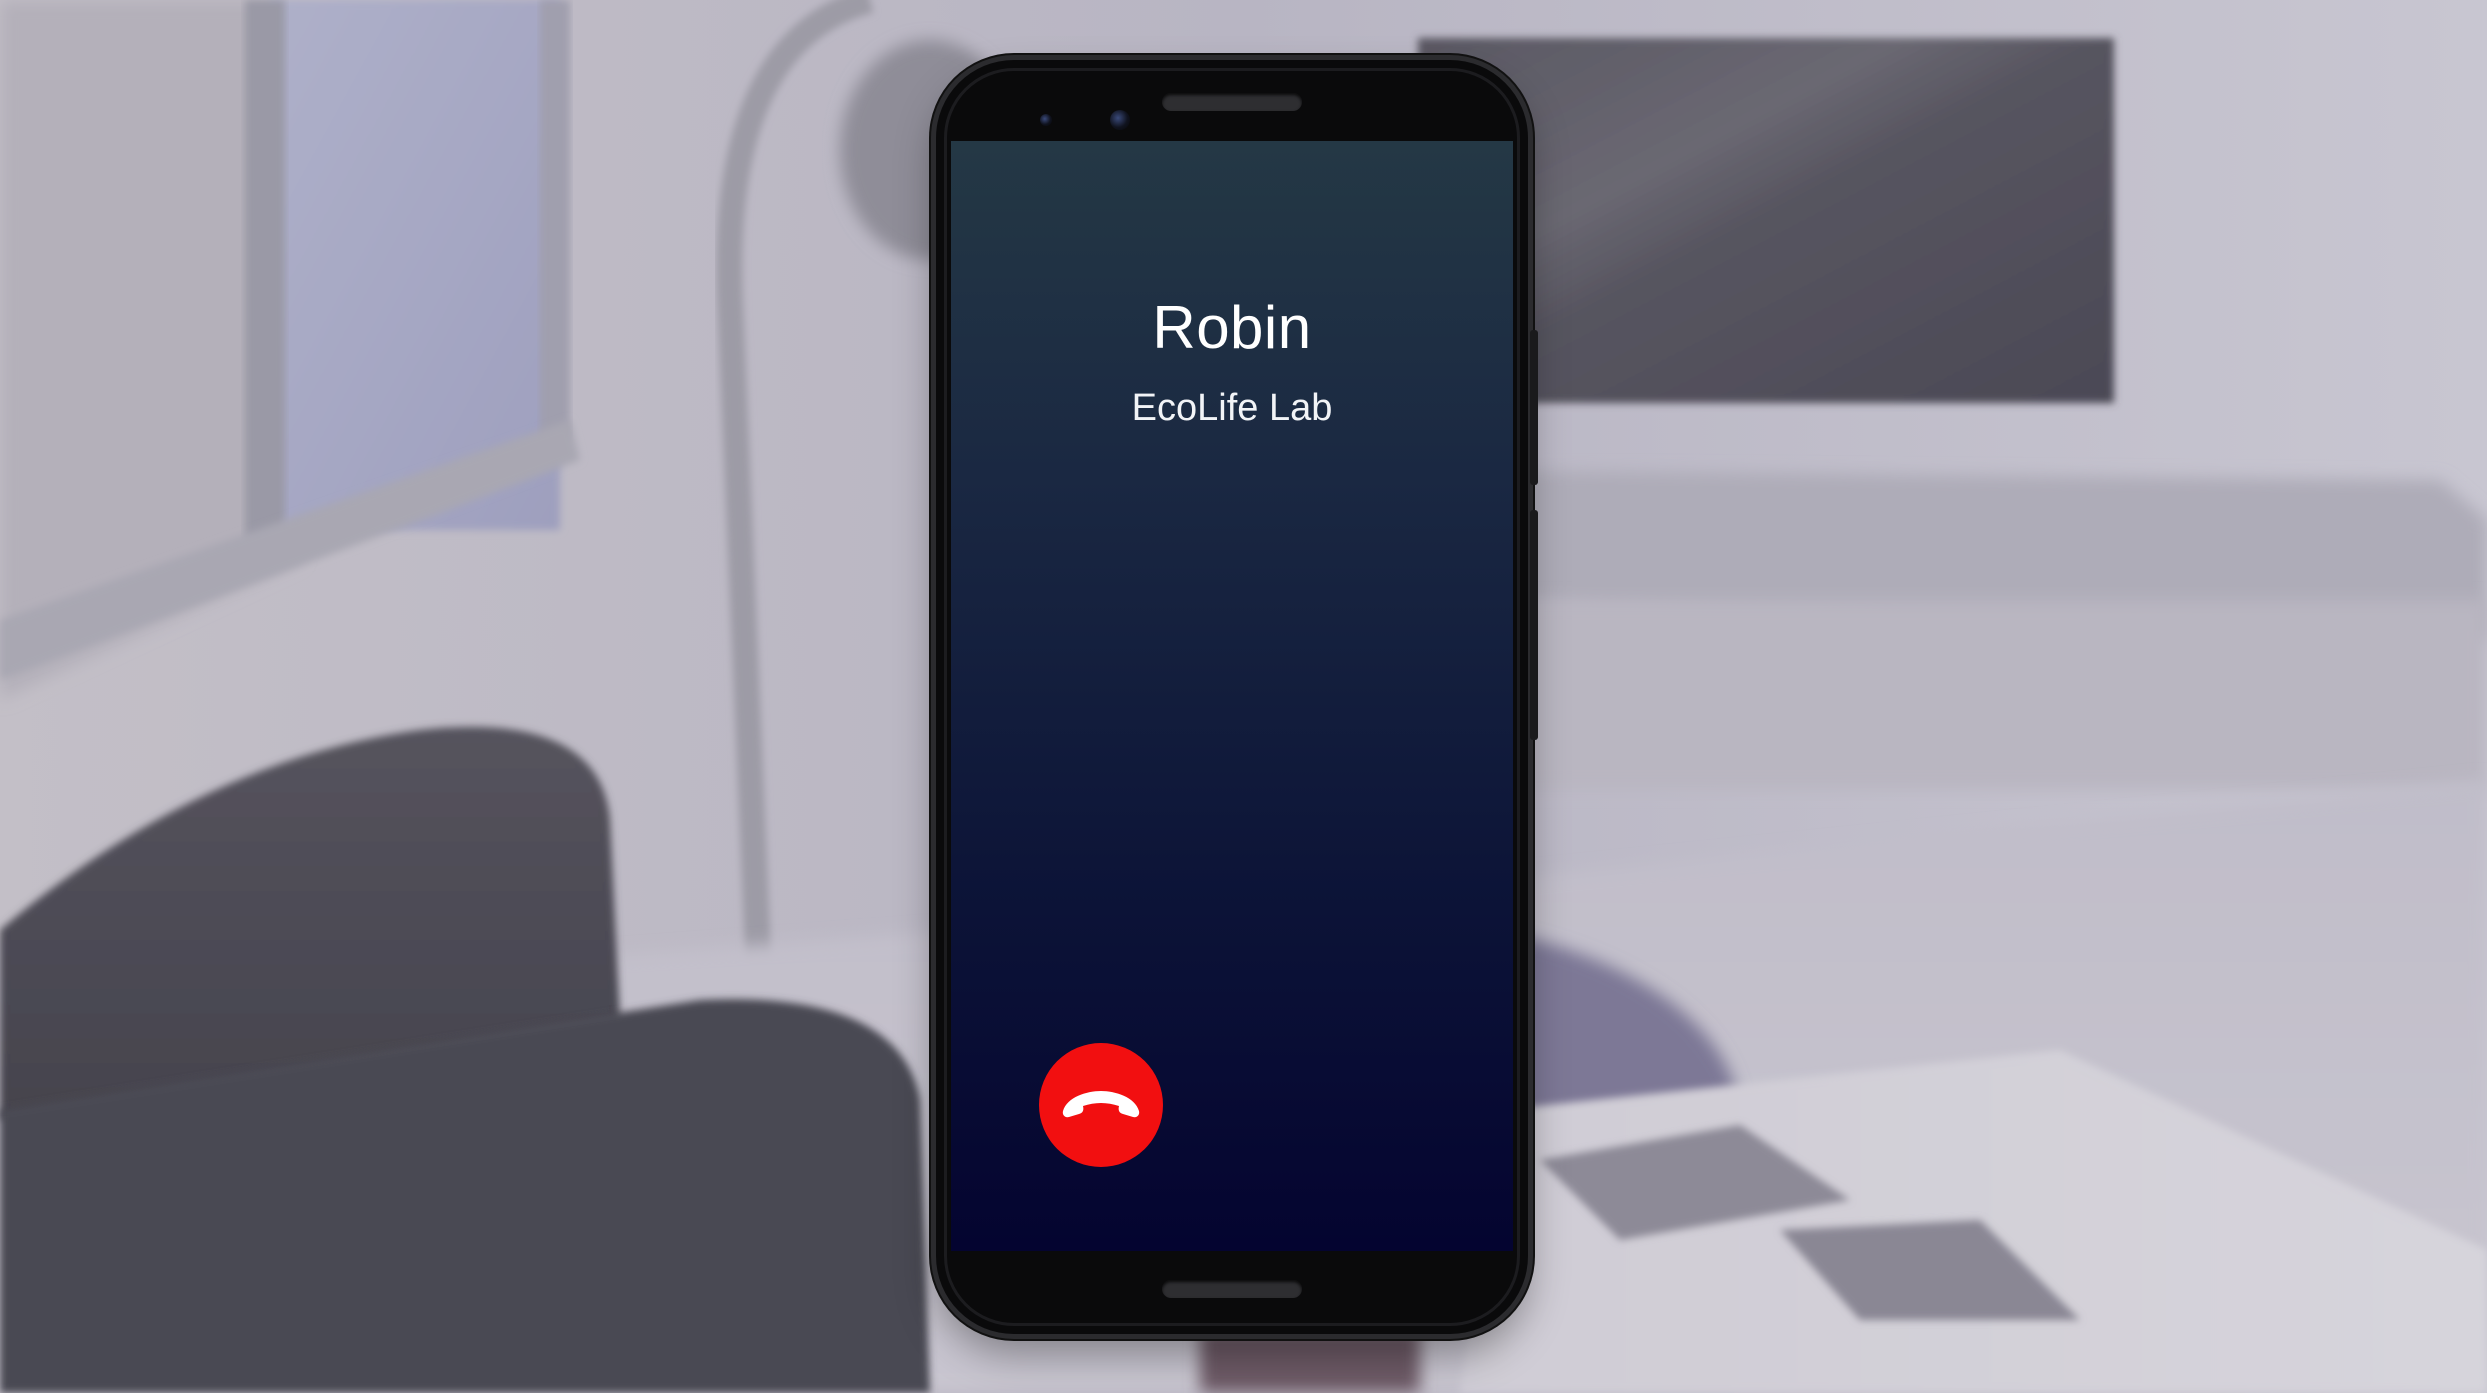 The width and height of the screenshot is (2487, 1393). I want to click on power-button, so click(1534, 407).